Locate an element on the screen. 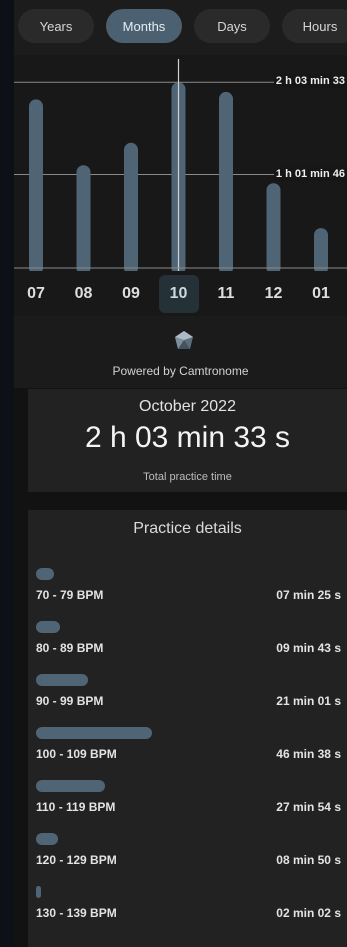 This screenshot has height=947, width=347. bpm-row: 70 - 79 BPM 07 min 25 s is located at coordinates (187, 588).